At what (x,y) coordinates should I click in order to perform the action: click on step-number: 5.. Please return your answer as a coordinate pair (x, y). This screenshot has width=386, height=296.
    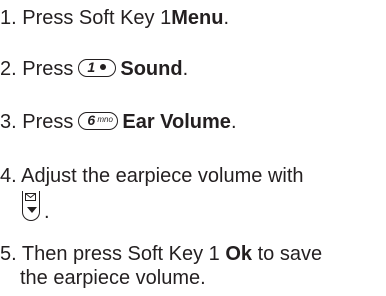
    Looking at the image, I should click on (8, 254).